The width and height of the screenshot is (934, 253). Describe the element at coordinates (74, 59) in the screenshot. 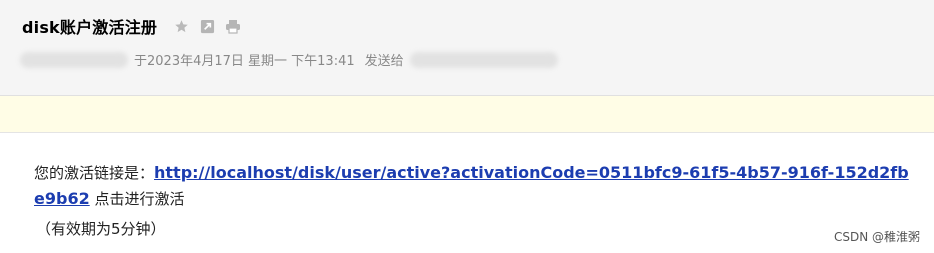

I see `sender-redacted` at that location.